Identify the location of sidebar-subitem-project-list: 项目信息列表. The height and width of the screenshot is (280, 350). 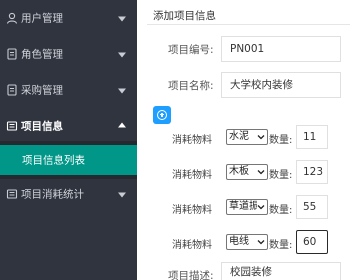
(68, 160).